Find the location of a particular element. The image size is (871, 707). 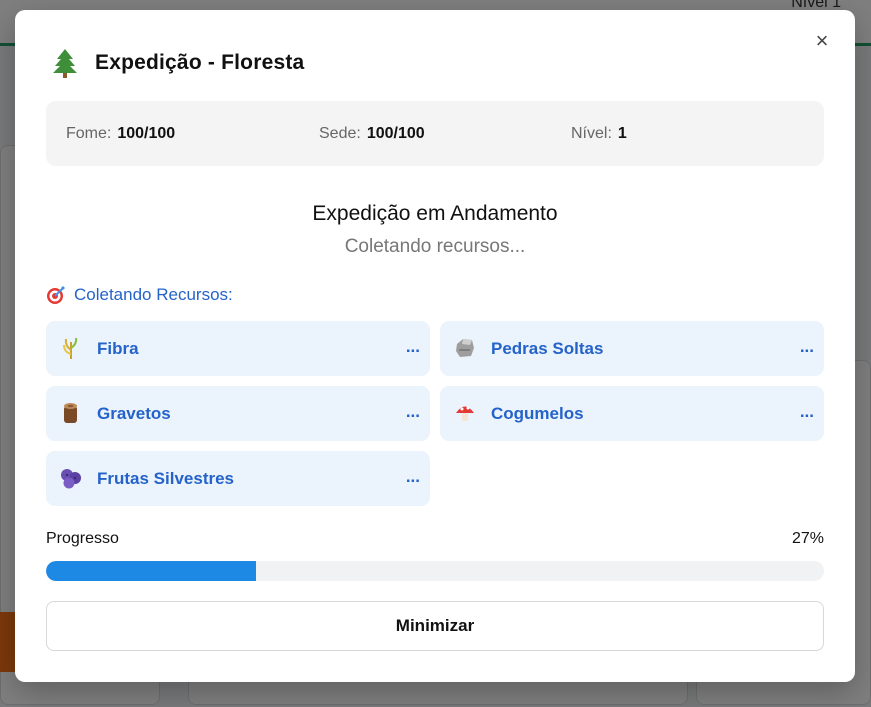

tree-icon is located at coordinates (65, 63).